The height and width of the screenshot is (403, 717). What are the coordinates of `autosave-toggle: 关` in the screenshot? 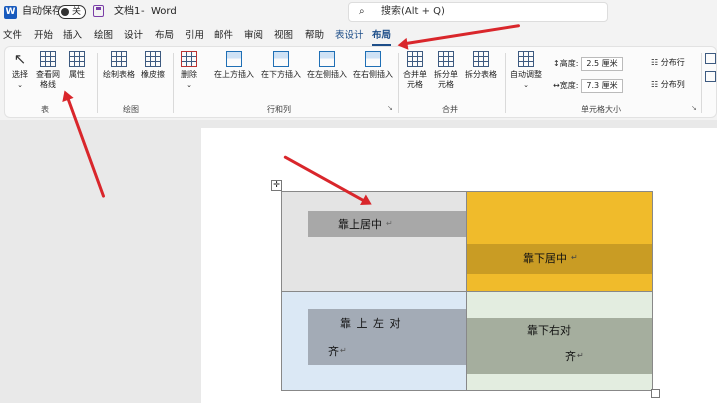 It's located at (72, 12).